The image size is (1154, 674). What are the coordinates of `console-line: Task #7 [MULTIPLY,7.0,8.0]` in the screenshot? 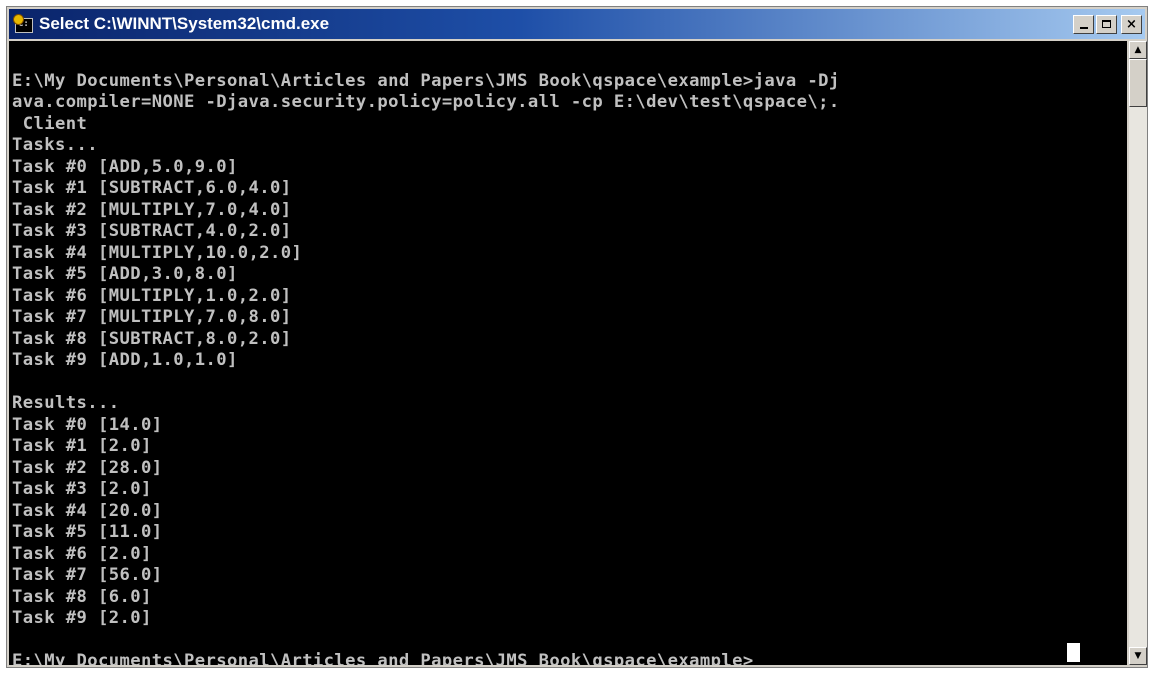 It's located at (152, 317).